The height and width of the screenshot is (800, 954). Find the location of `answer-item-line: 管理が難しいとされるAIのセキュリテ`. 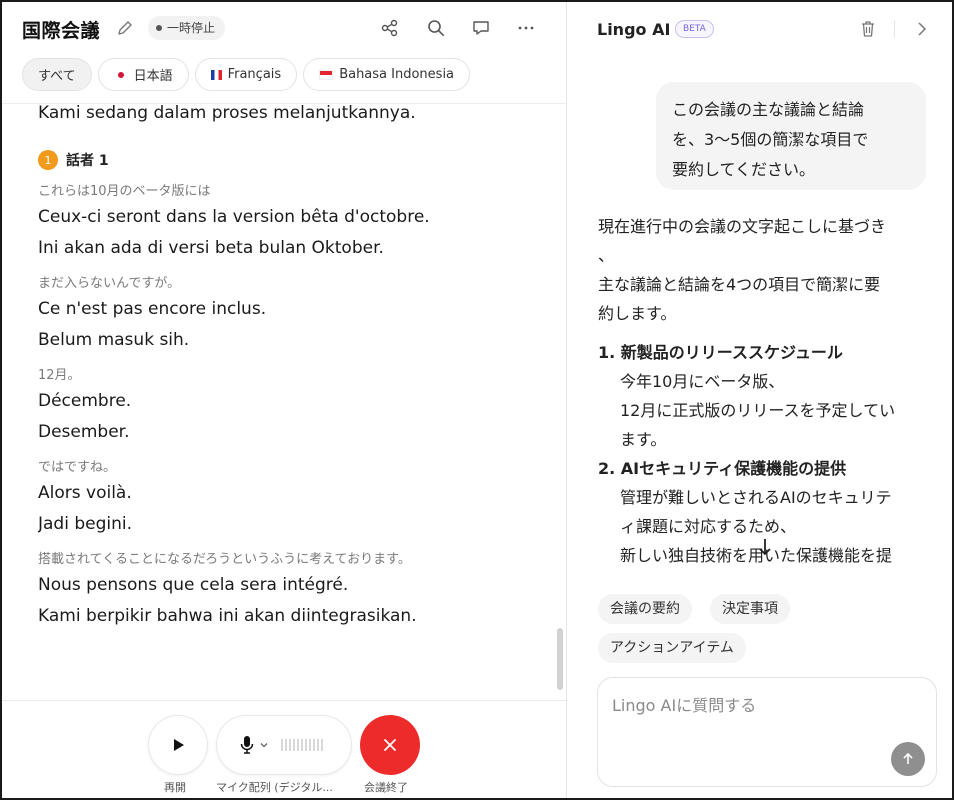

answer-item-line: 管理が難しいとされるAIのセキュリテ is located at coordinates (756, 497).